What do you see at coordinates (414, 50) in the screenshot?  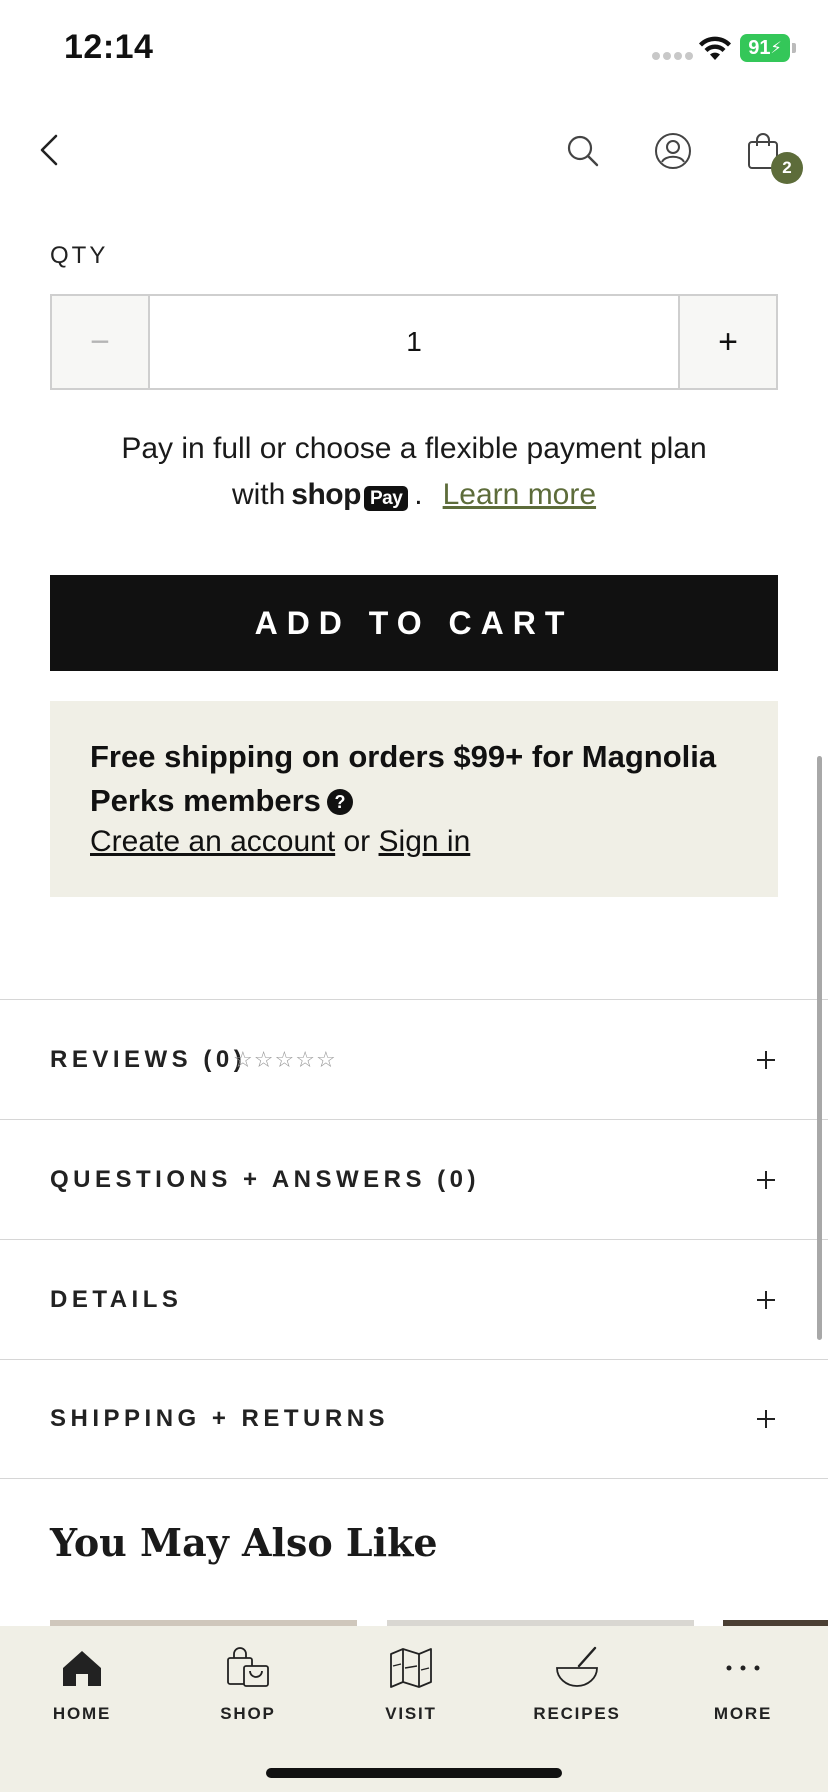 I see `status-bar: 12:14 91 ⚡` at bounding box center [414, 50].